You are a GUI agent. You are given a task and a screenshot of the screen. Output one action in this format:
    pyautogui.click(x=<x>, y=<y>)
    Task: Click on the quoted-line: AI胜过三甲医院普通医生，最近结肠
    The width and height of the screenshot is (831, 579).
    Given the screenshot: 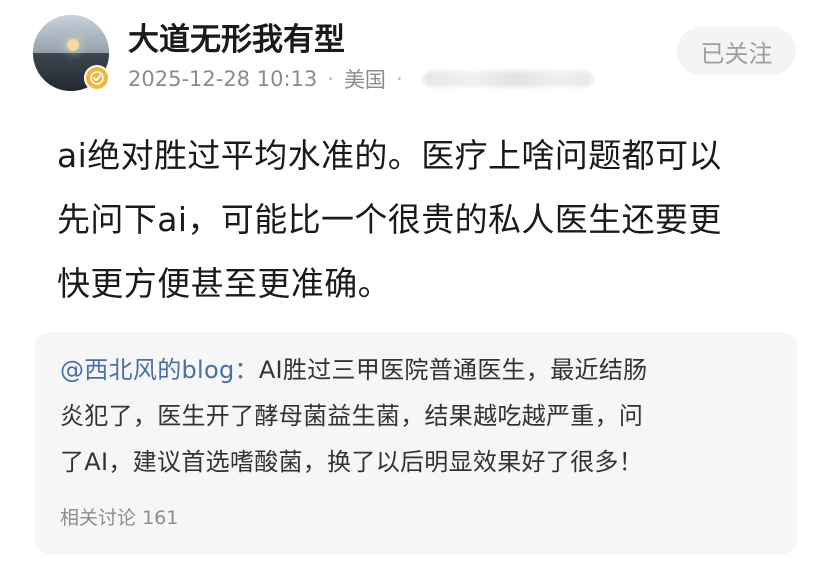 What is the action you would take?
    pyautogui.click(x=453, y=370)
    